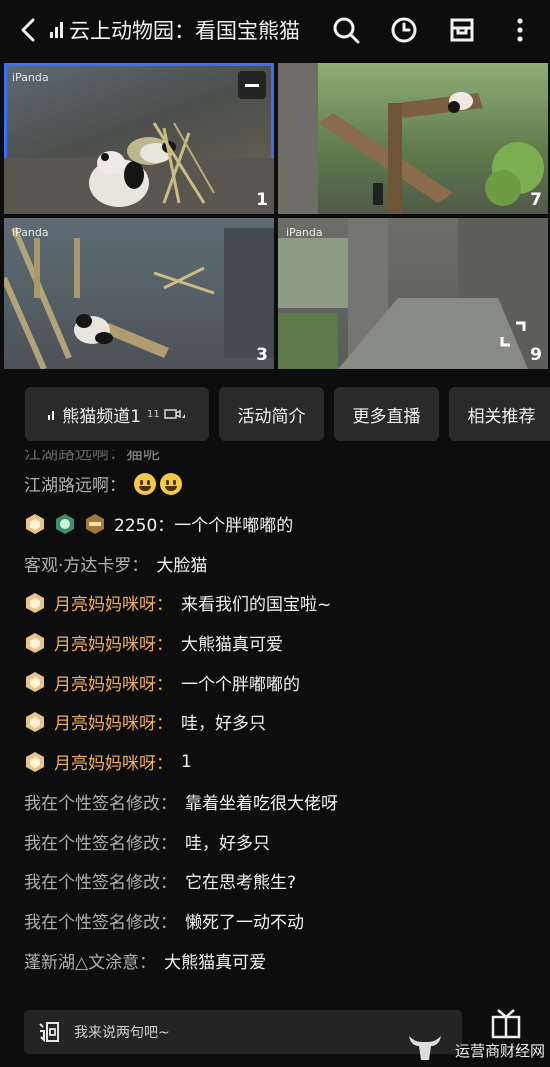 Image resolution: width=550 pixels, height=1067 pixels. I want to click on chat-message: 月亮妈妈咪呀： 大熊猫真可爱, so click(279, 643).